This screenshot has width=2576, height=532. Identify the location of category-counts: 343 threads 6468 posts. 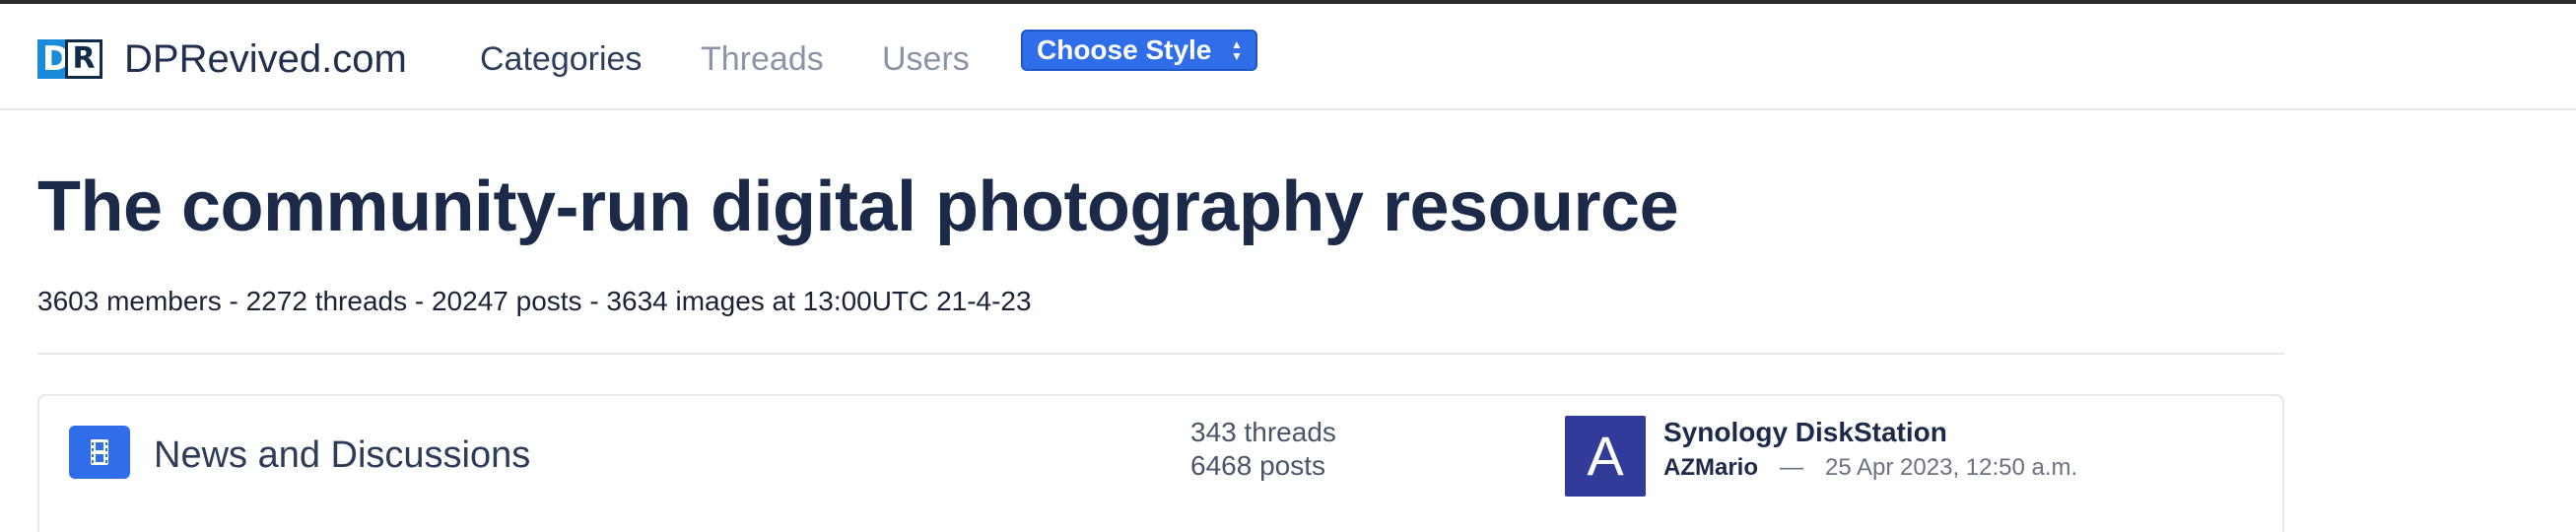
(1263, 449).